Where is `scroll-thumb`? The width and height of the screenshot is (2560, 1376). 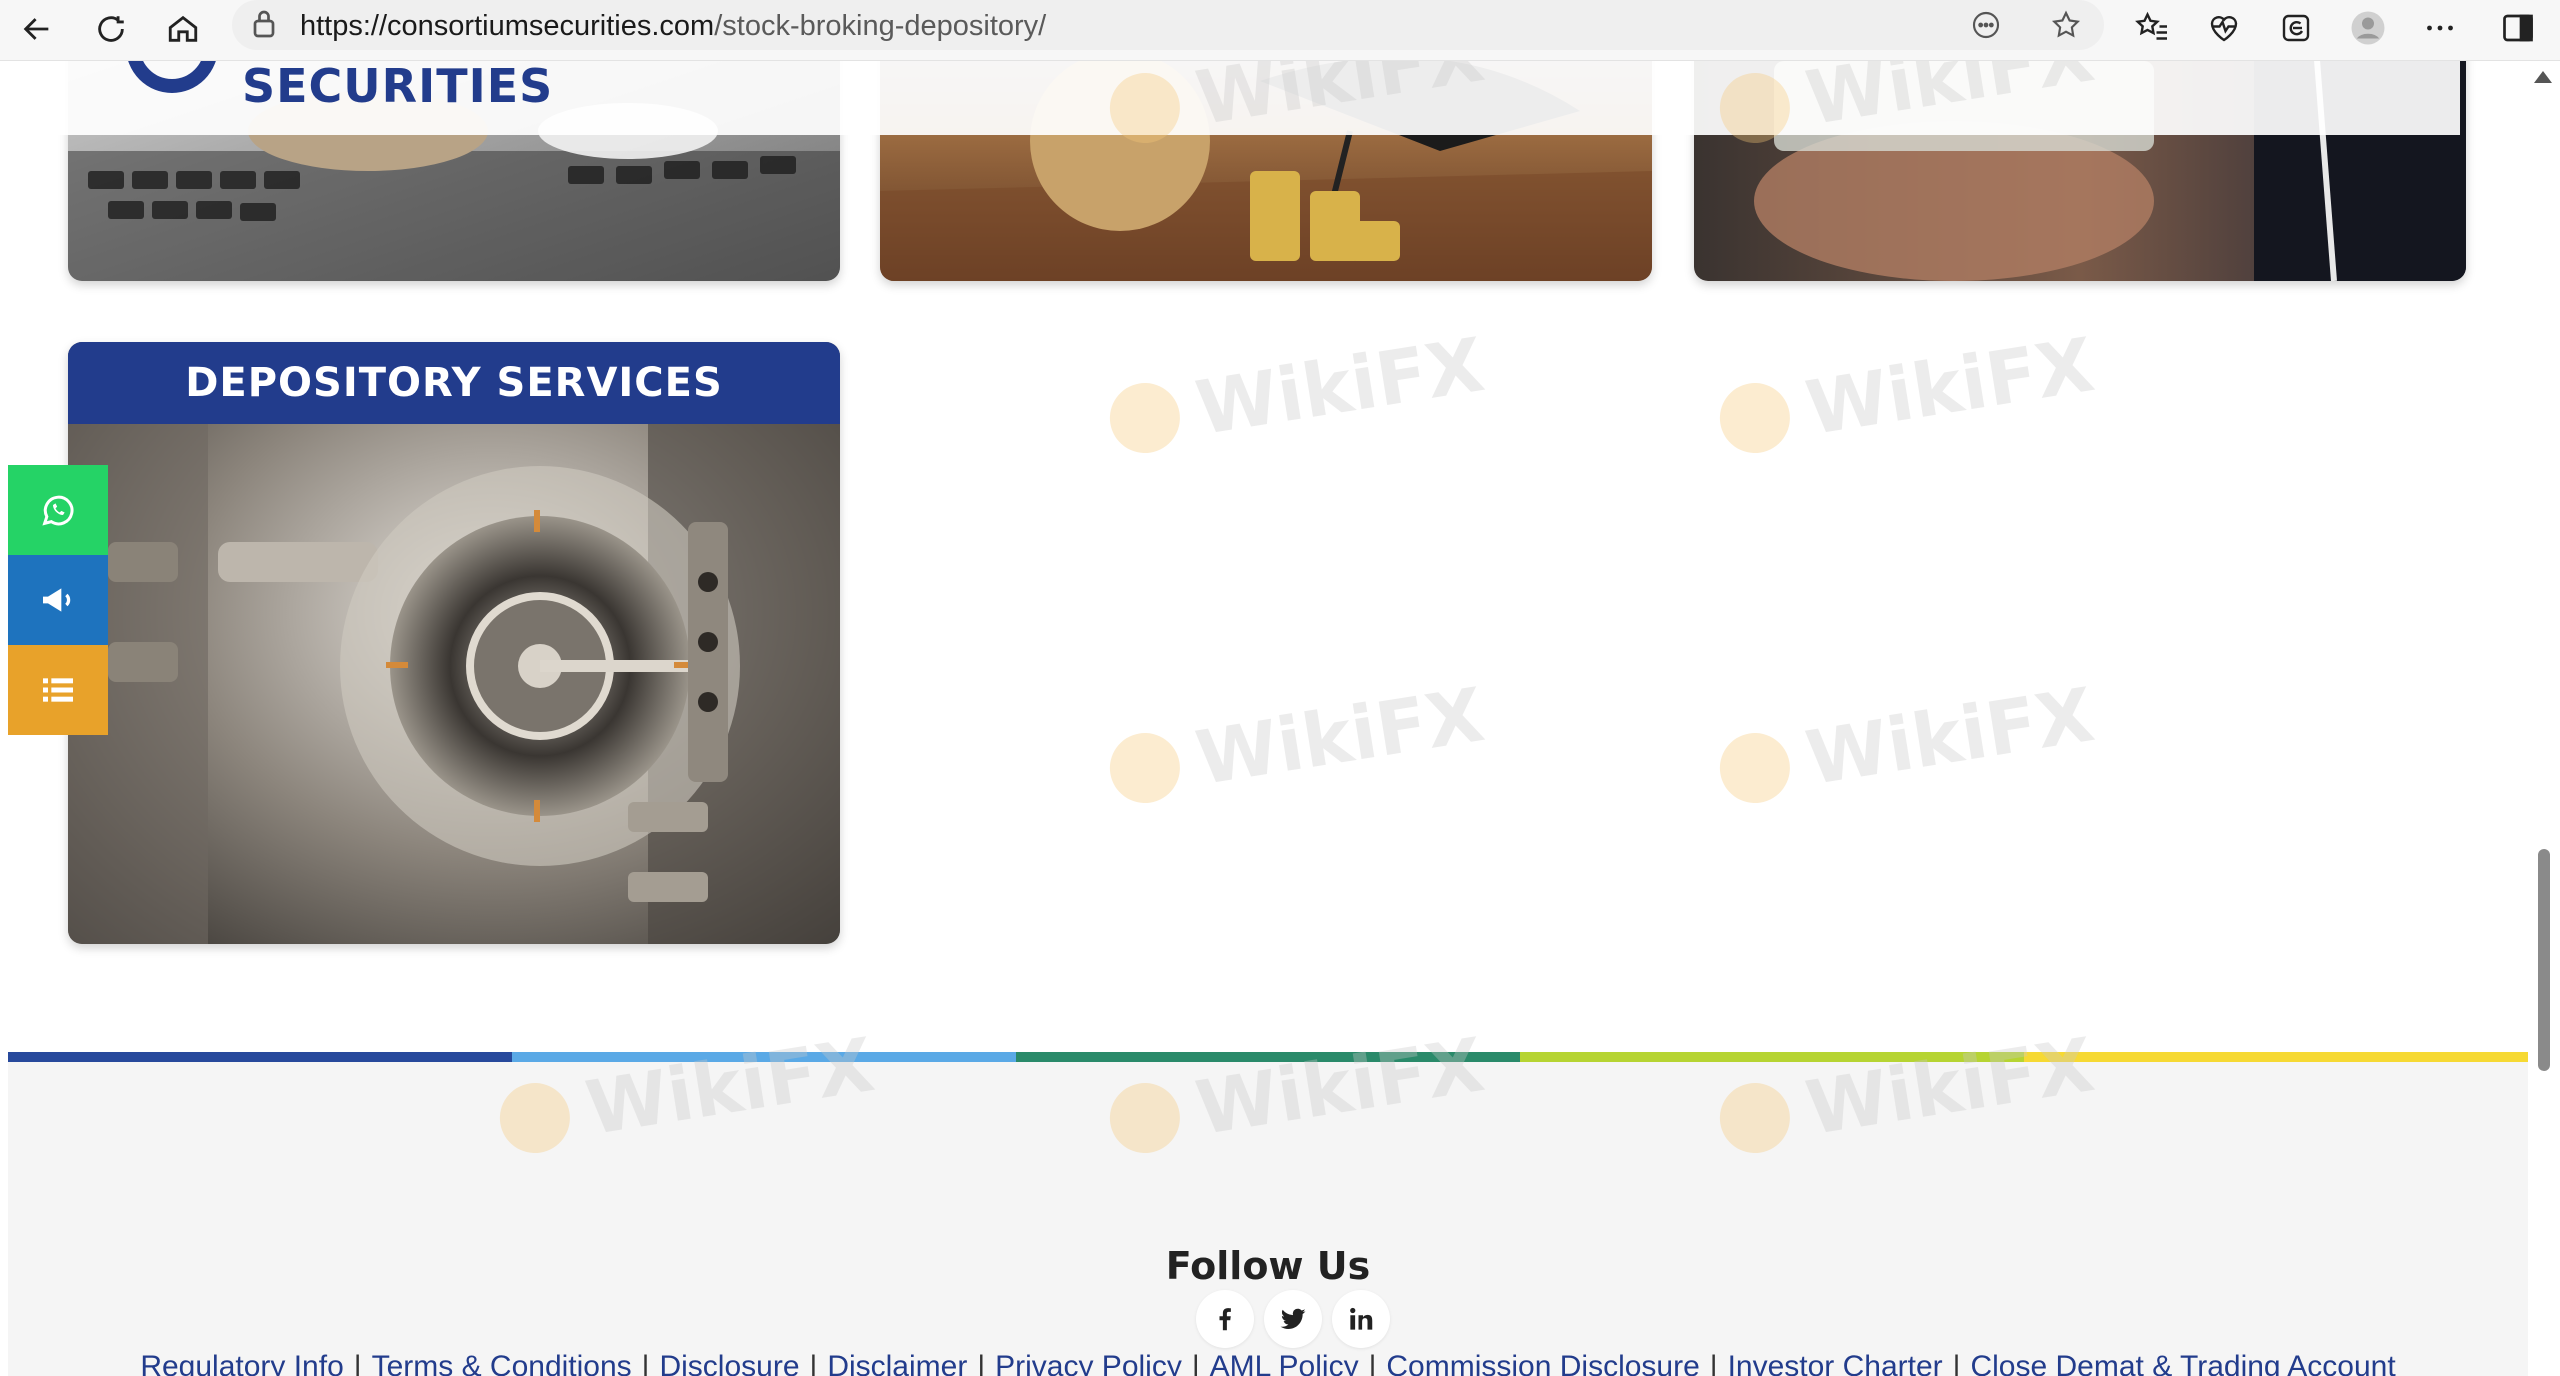 scroll-thumb is located at coordinates (2544, 960).